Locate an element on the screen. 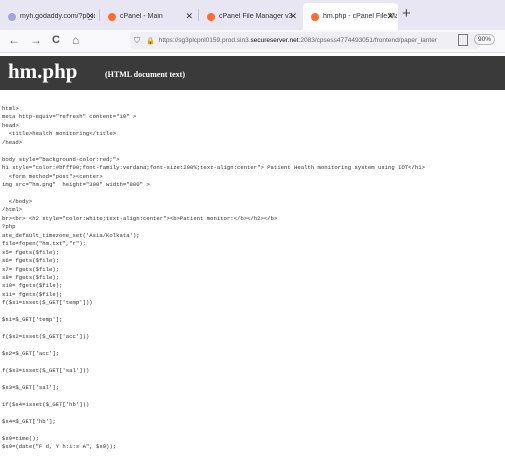 The image size is (505, 466). code-line: </body> is located at coordinates (17, 201).